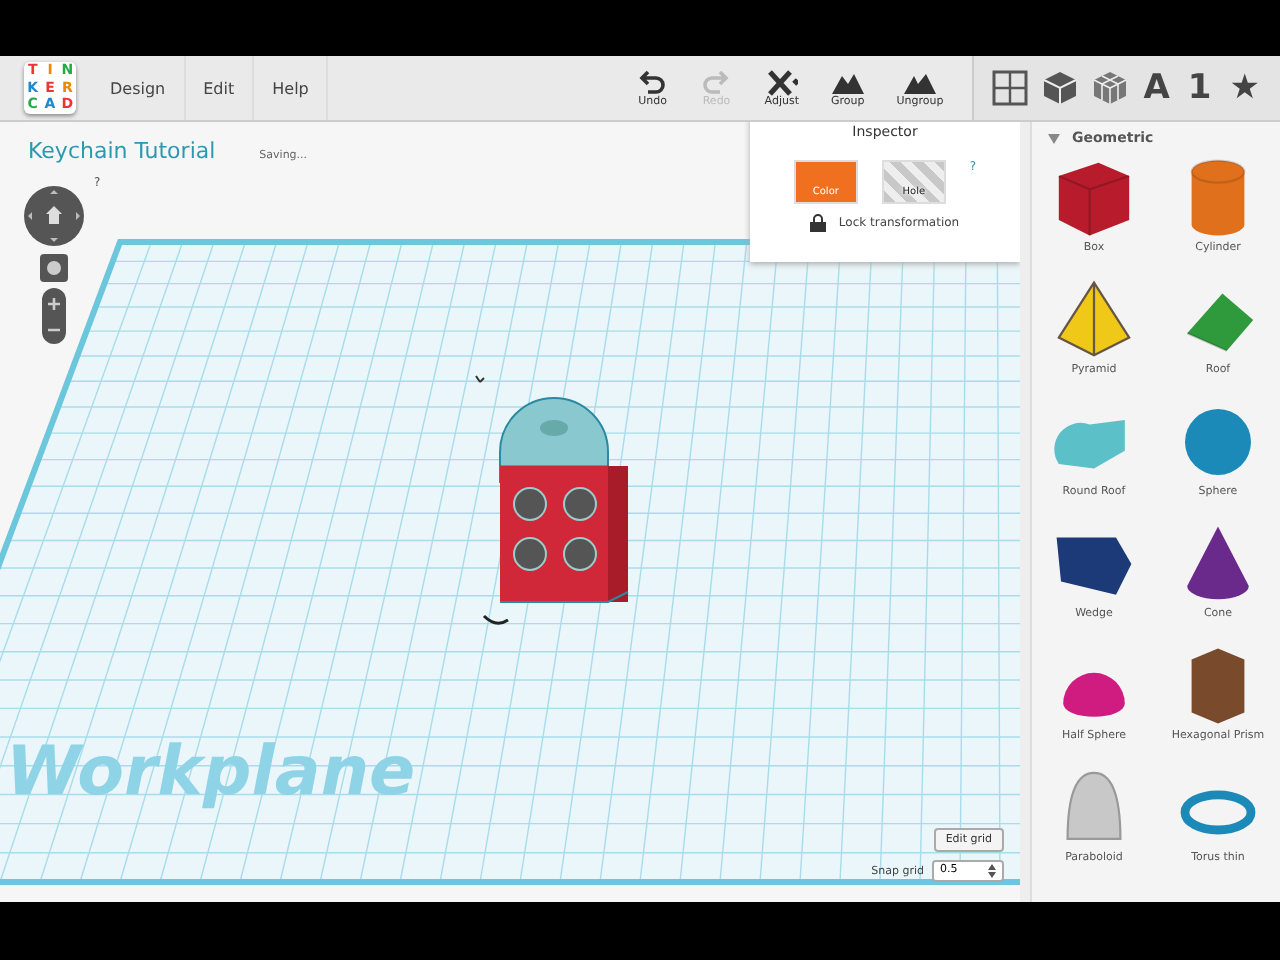 The height and width of the screenshot is (960, 1280). Describe the element at coordinates (291, 88) in the screenshot. I see `menu-item: Help` at that location.